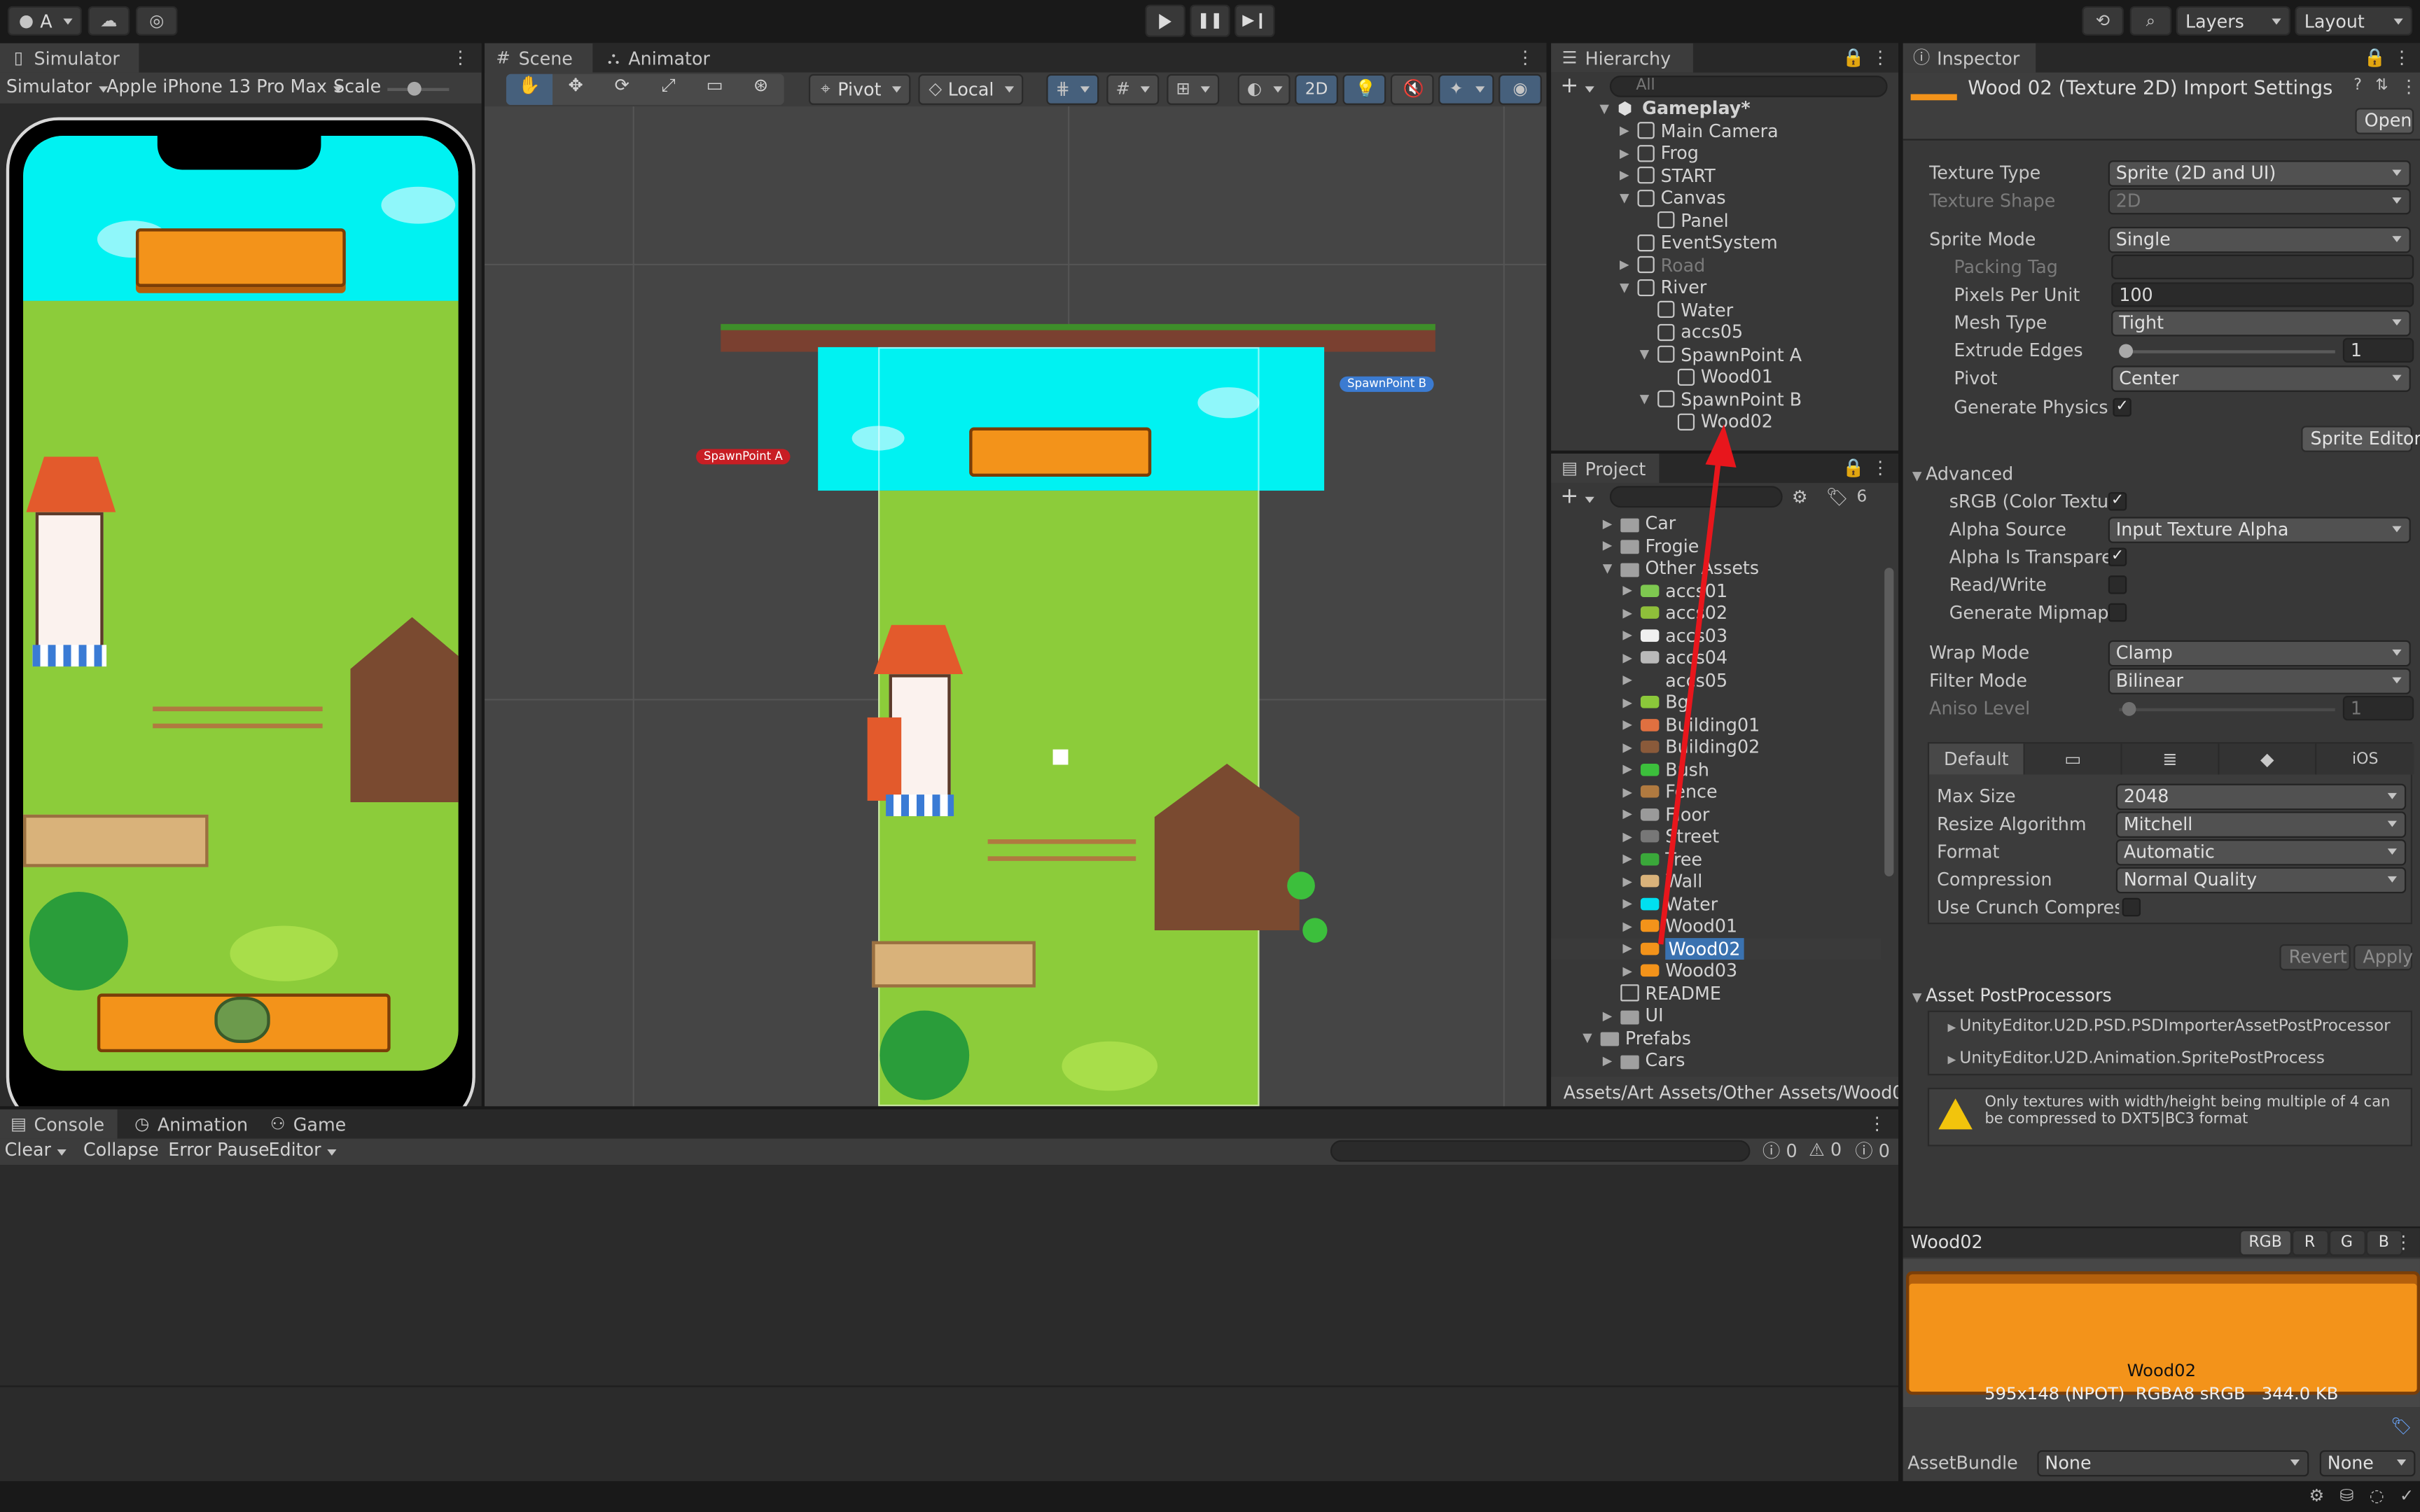  Describe the element at coordinates (1748, 86) in the screenshot. I see `hierarchy-search-input: All` at that location.